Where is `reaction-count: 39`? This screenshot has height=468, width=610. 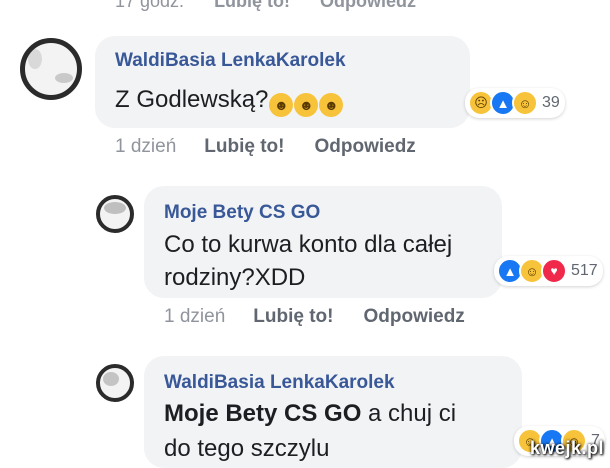 reaction-count: 39 is located at coordinates (551, 102).